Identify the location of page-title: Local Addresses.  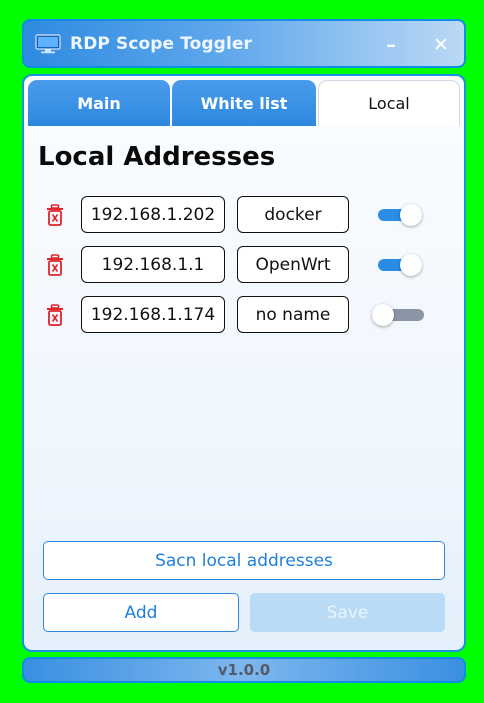
(157, 157).